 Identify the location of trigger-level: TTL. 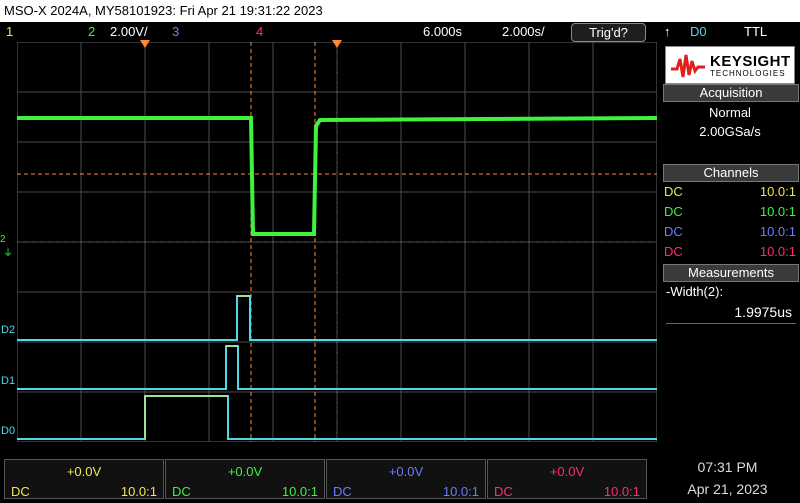
(755, 32).